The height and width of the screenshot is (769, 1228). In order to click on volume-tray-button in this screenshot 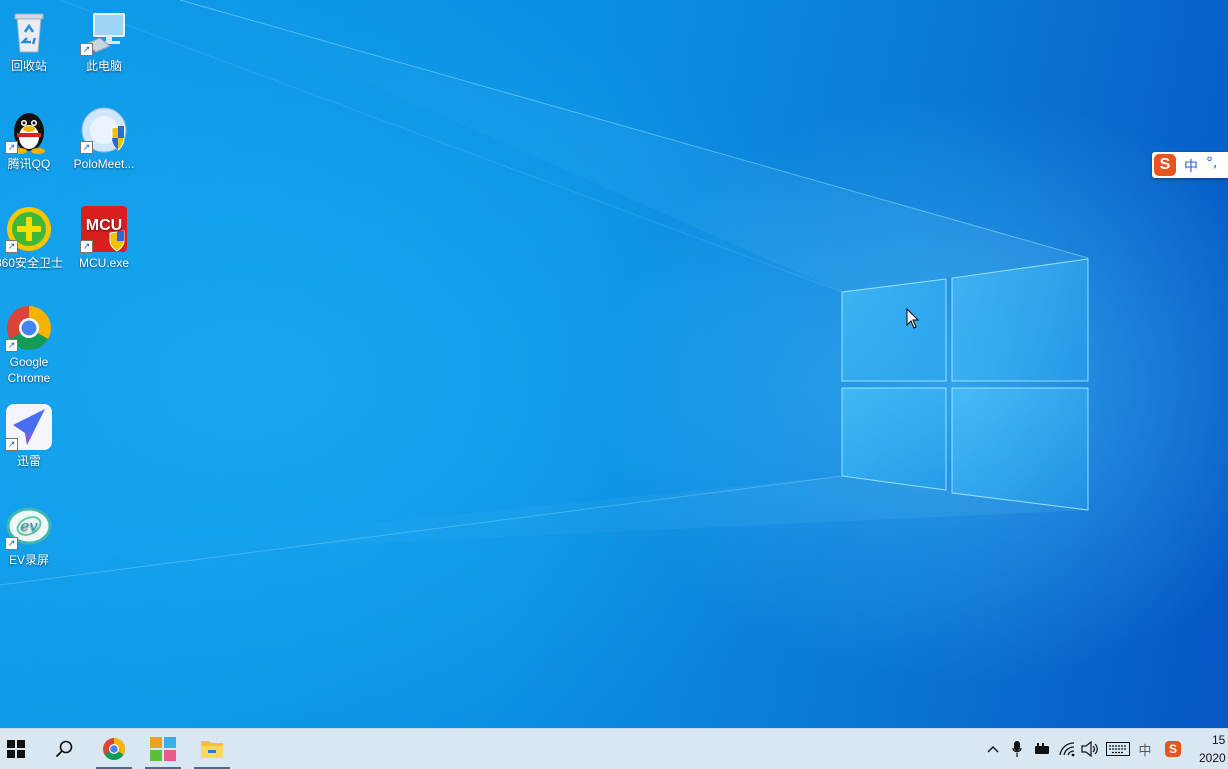, I will do `click(1090, 749)`.